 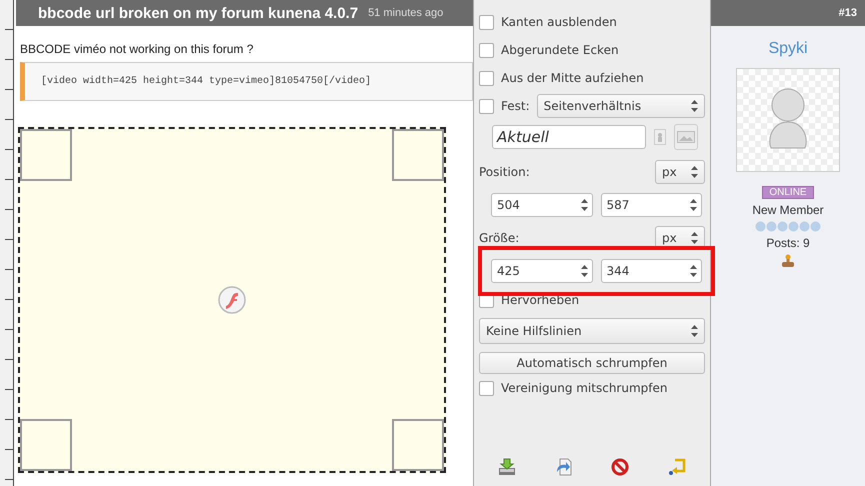 What do you see at coordinates (592, 331) in the screenshot?
I see `guides-dropdown: Keine Hilfslinien` at bounding box center [592, 331].